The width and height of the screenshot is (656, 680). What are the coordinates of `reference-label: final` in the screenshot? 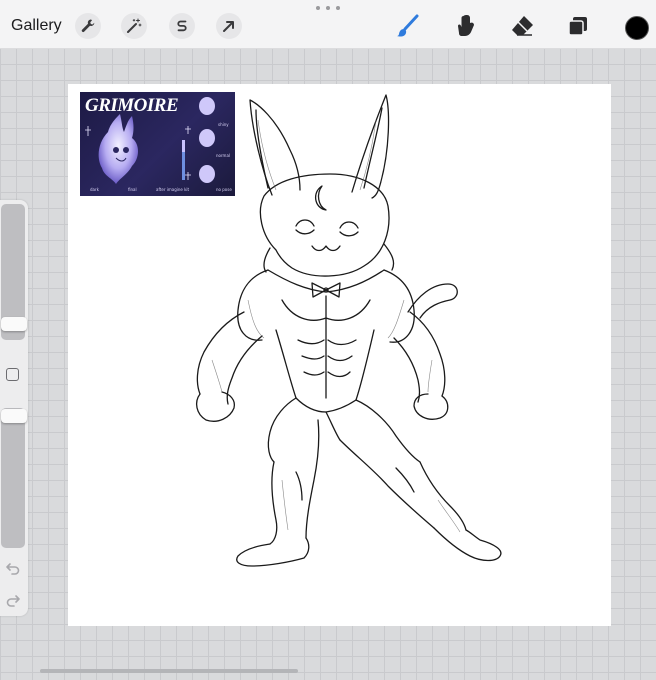 It's located at (132, 189).